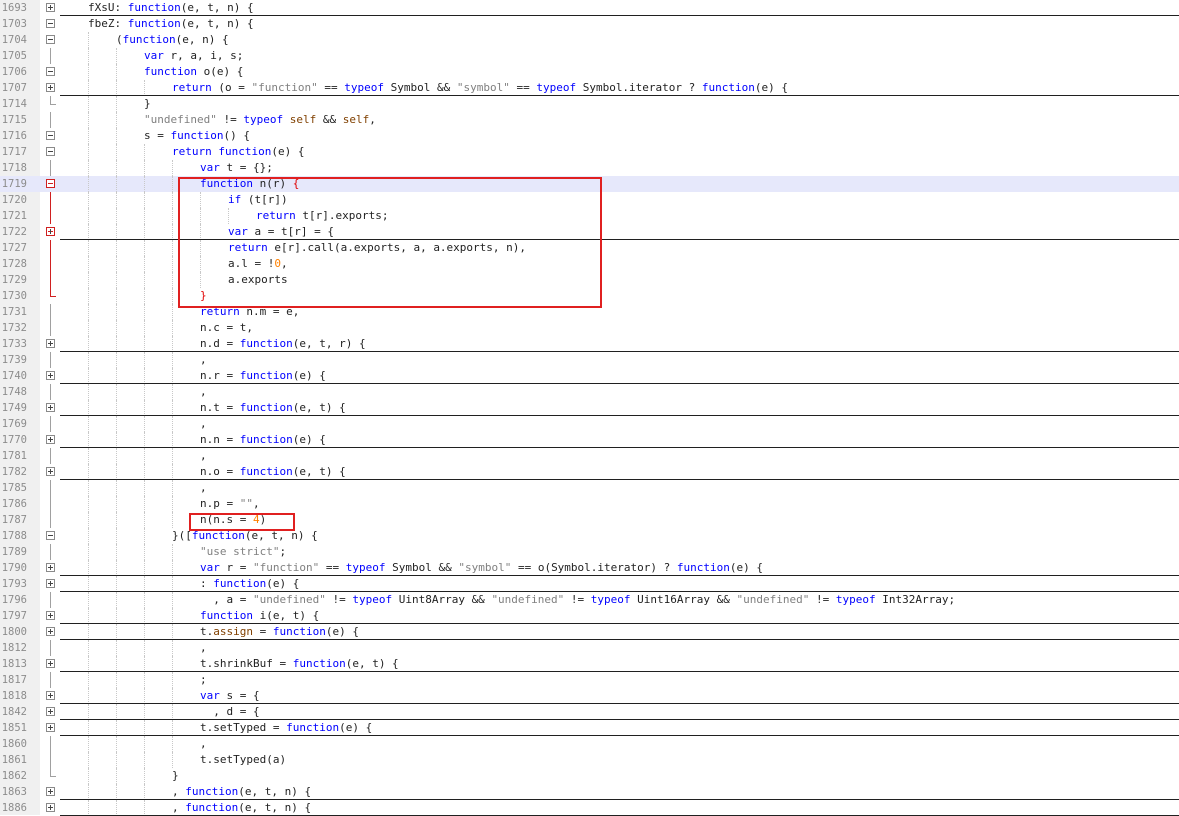  I want to click on code-text: var t = {};, so click(236, 168).